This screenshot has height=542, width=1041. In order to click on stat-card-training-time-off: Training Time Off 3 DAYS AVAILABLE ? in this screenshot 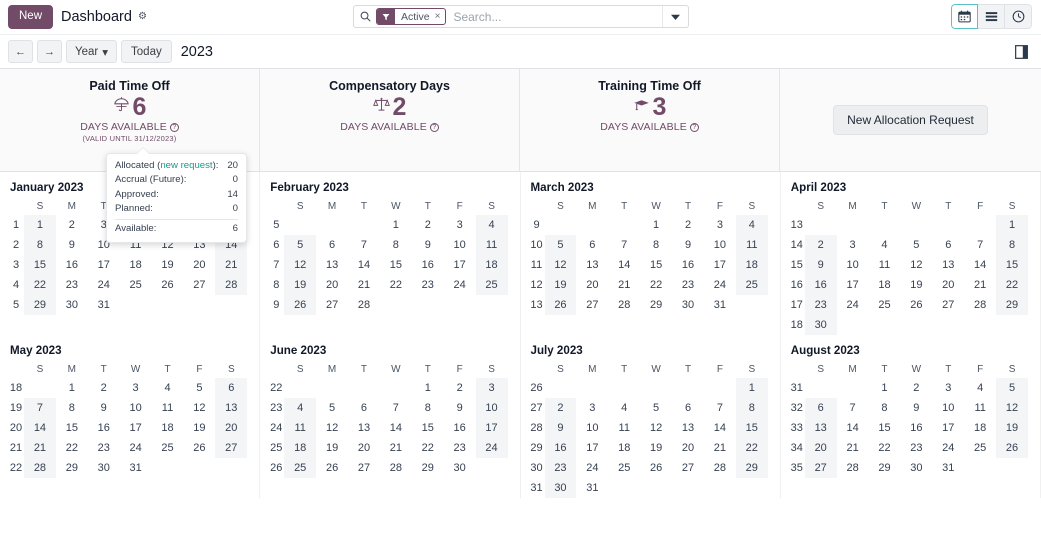, I will do `click(650, 120)`.